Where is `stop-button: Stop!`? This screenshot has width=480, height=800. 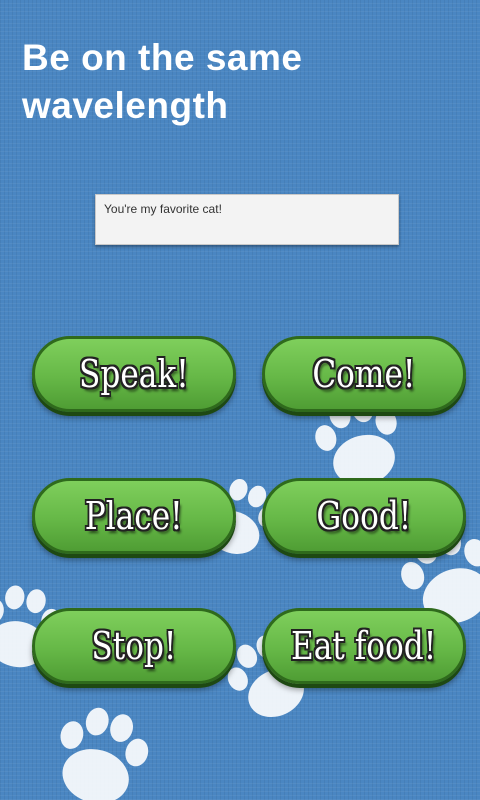 stop-button: Stop! is located at coordinates (134, 646).